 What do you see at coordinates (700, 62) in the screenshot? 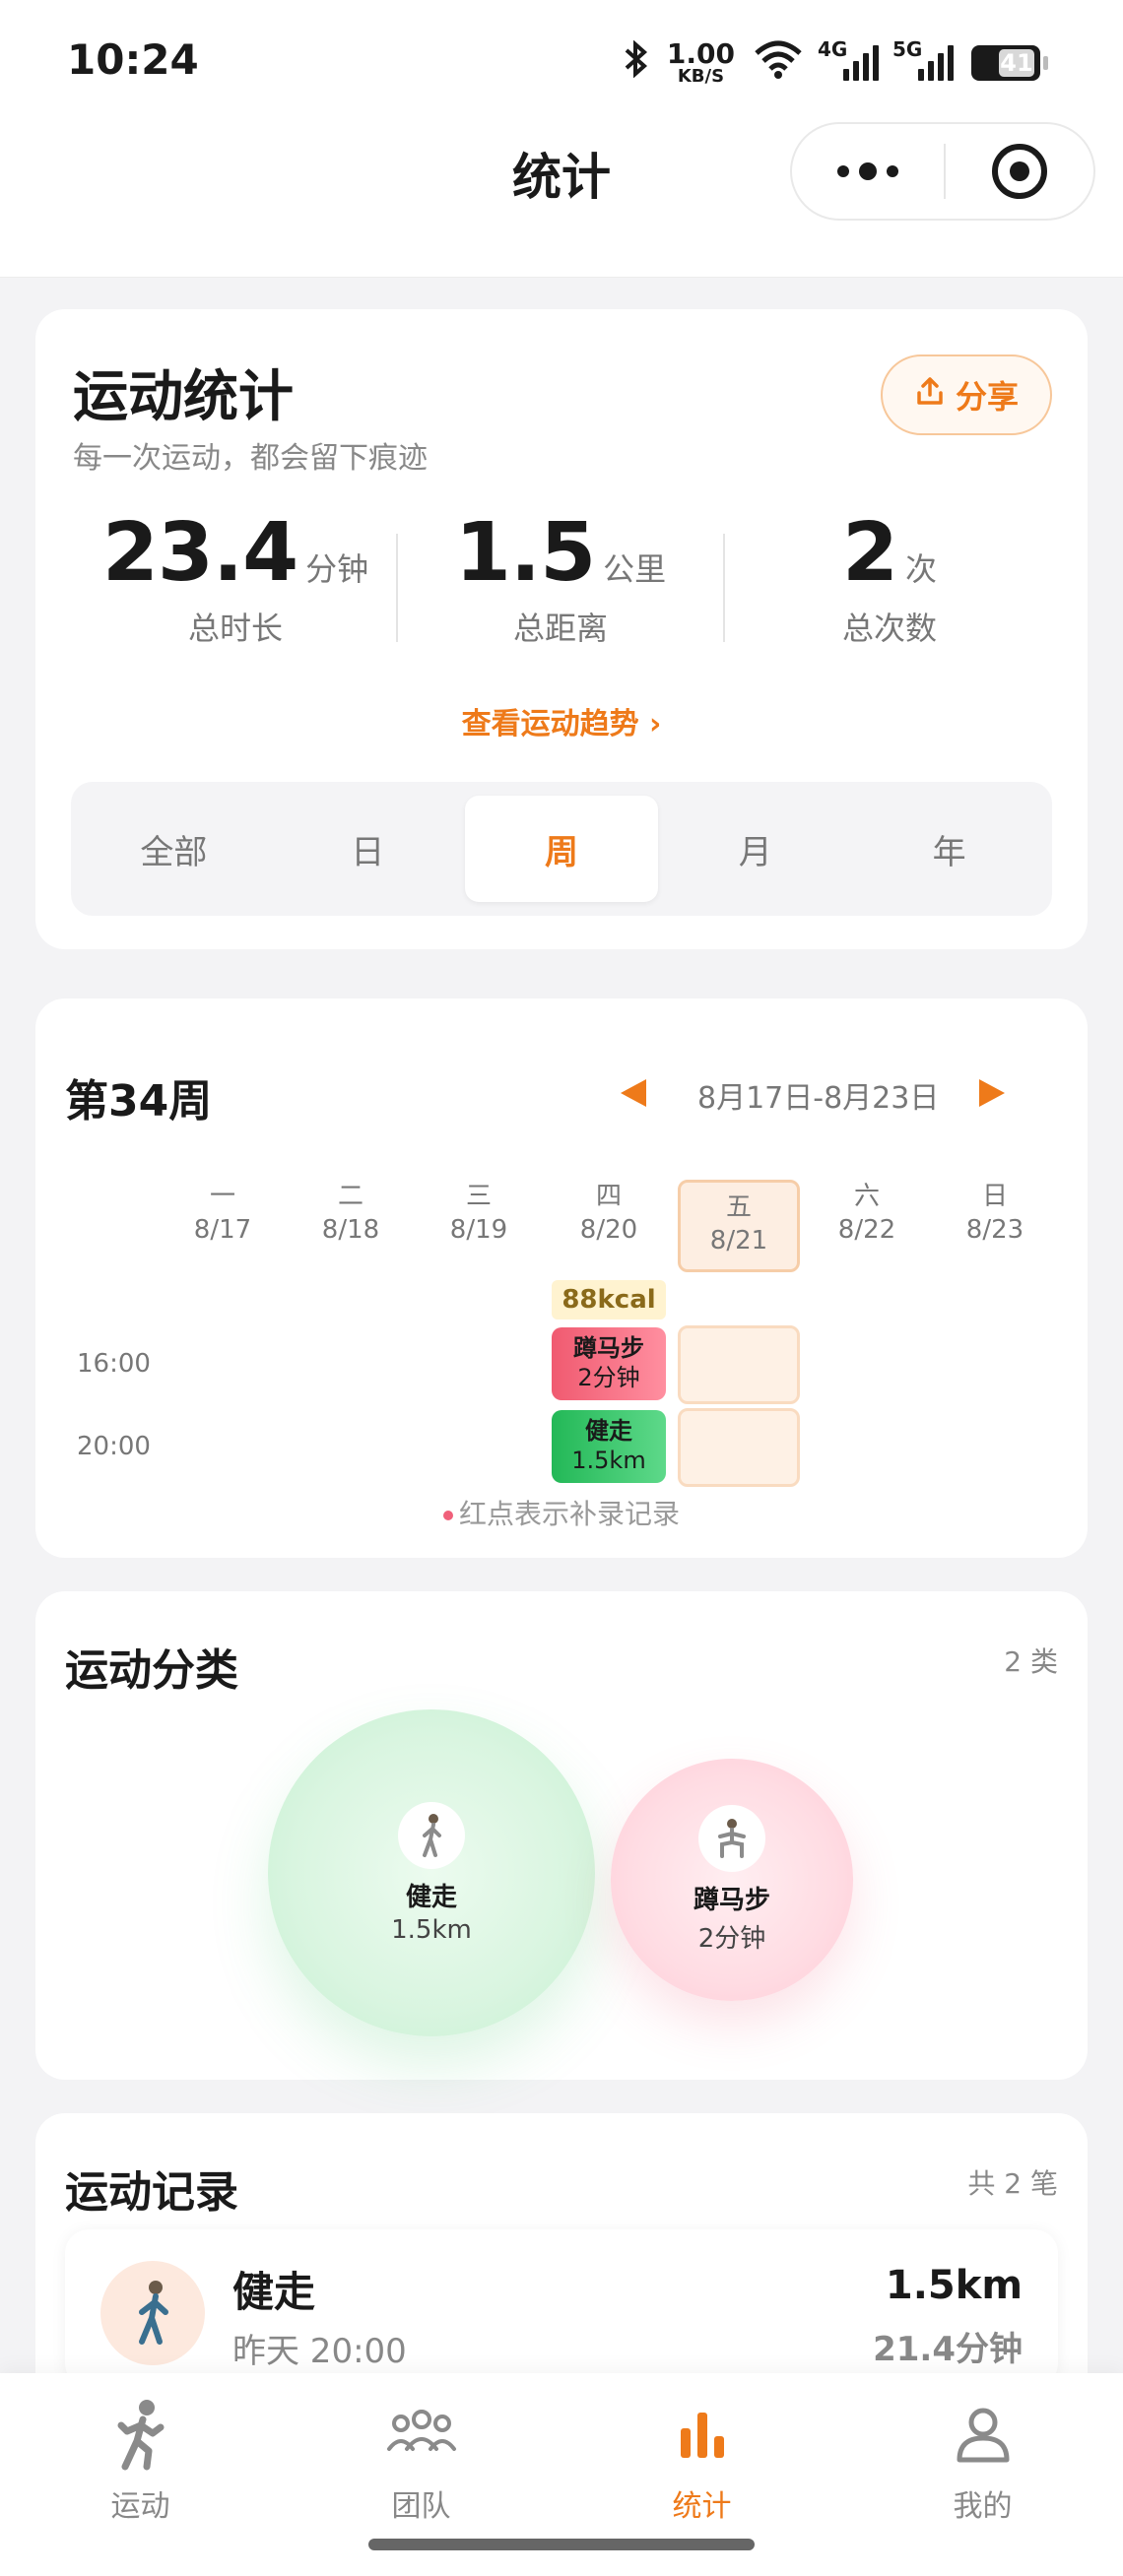
I see `net-speed: 1.00 KB/S` at bounding box center [700, 62].